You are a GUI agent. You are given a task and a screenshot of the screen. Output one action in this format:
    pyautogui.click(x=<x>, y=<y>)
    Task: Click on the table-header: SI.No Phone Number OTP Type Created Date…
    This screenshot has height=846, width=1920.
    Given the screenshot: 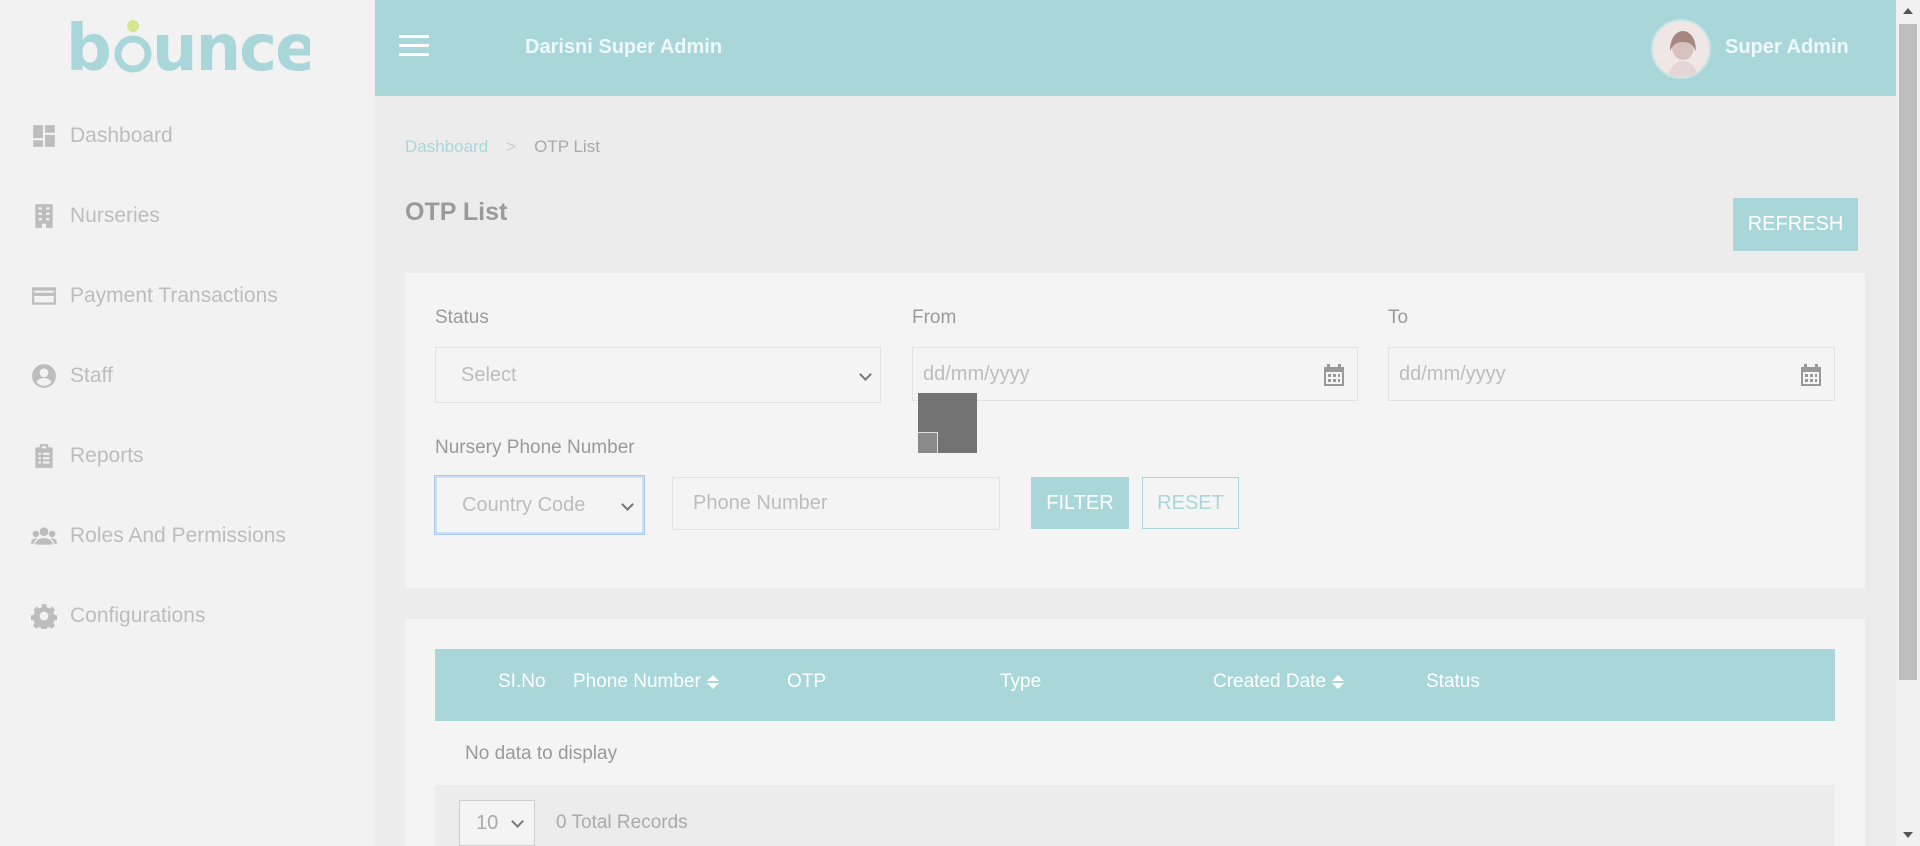 What is the action you would take?
    pyautogui.click(x=1135, y=685)
    